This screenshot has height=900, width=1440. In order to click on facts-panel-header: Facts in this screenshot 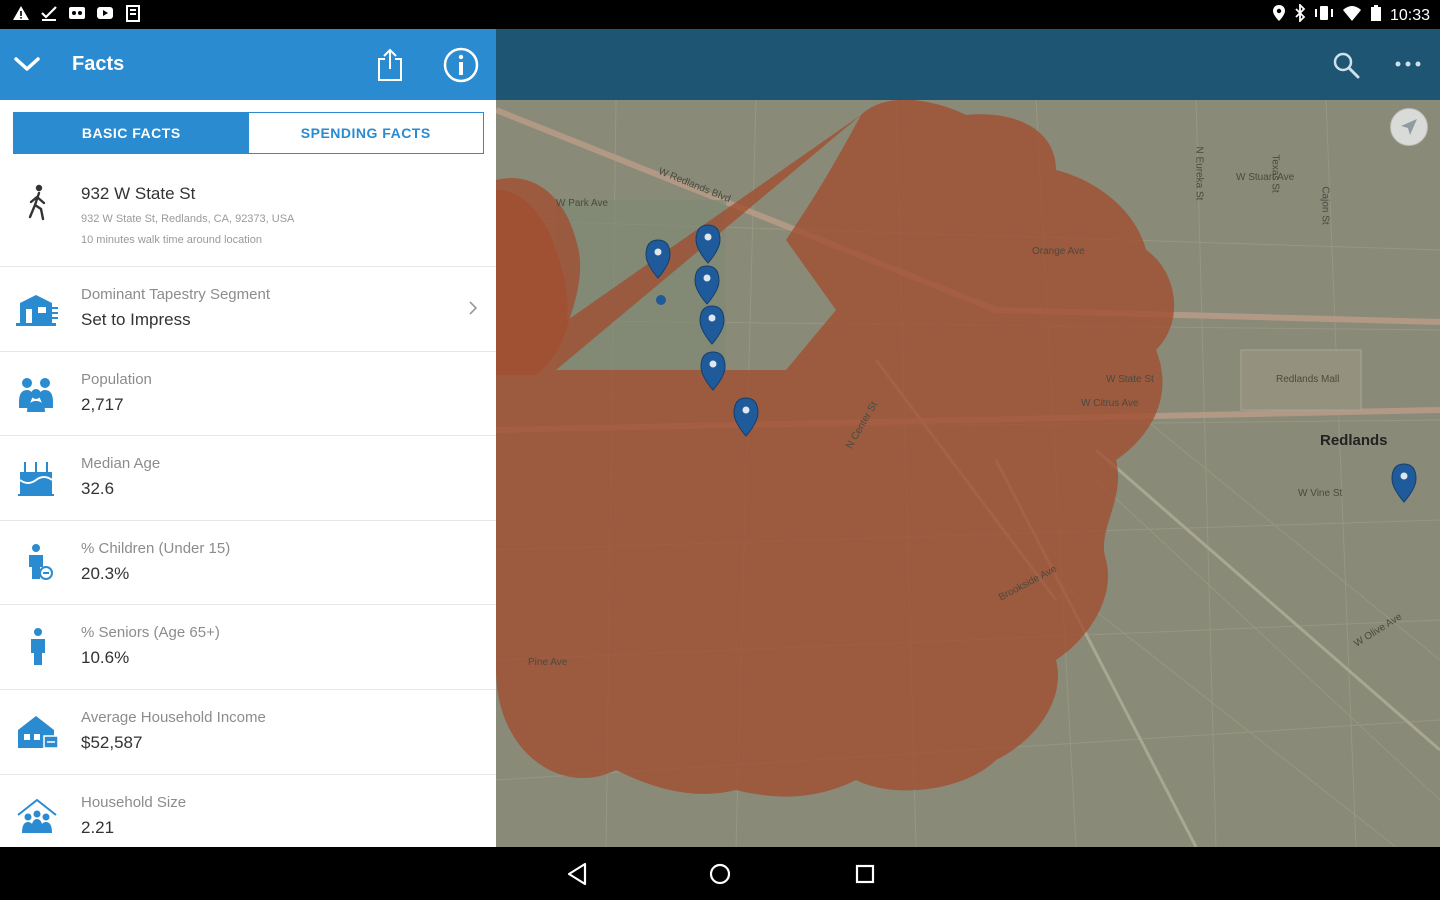, I will do `click(248, 64)`.